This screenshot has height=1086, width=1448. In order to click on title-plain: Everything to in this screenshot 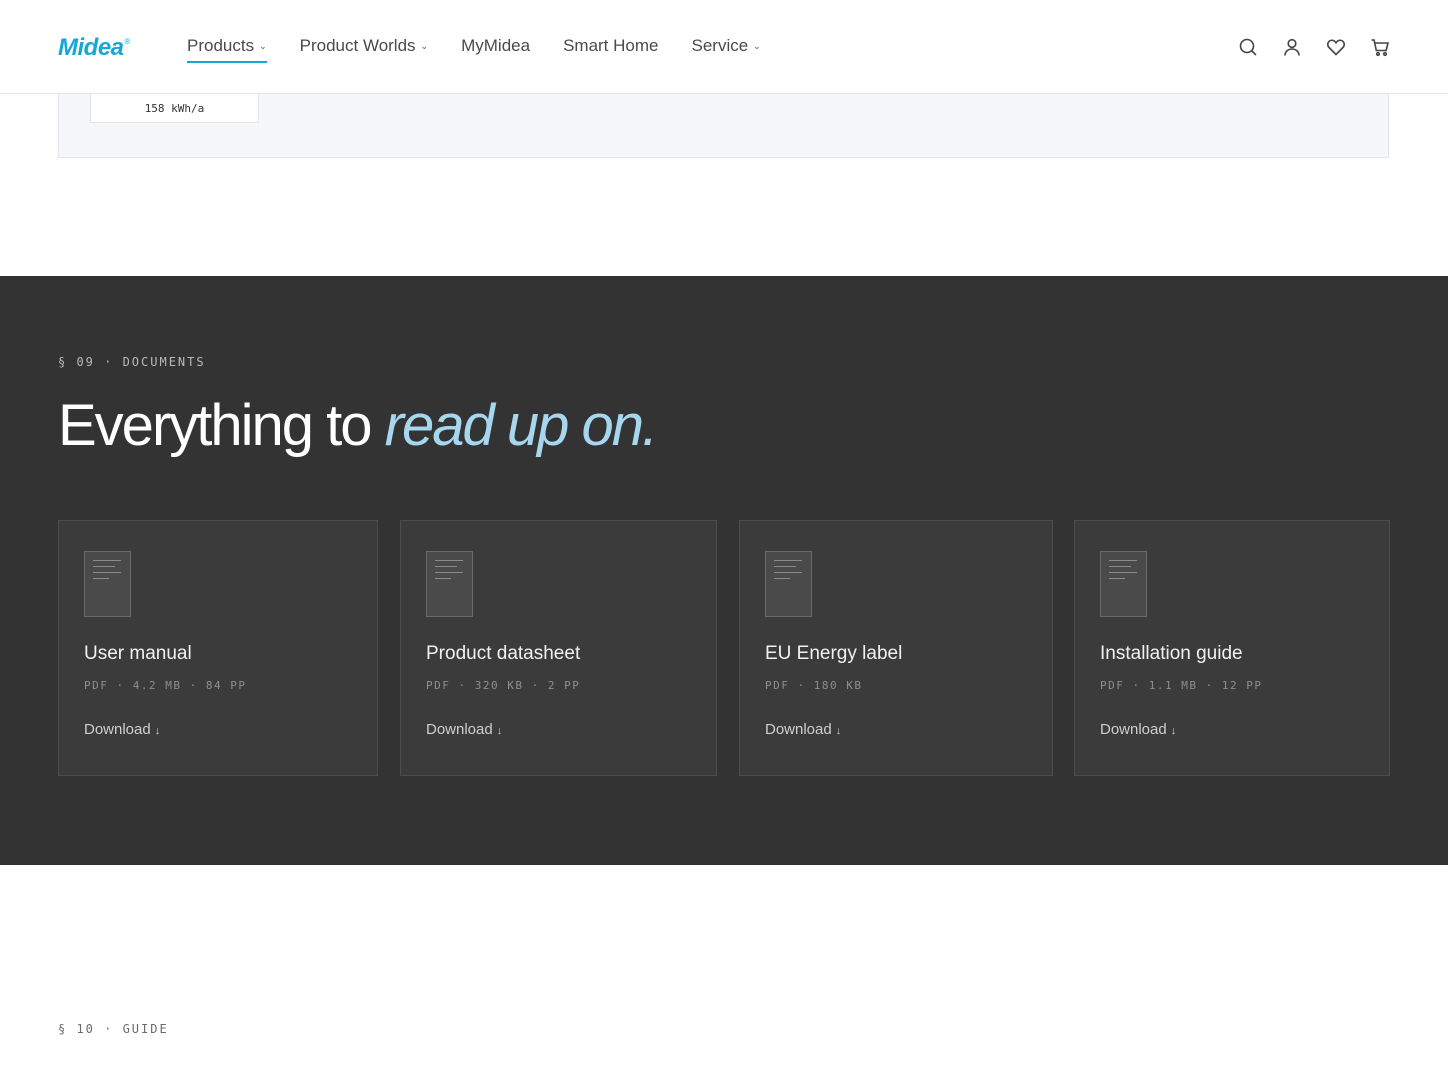, I will do `click(221, 425)`.